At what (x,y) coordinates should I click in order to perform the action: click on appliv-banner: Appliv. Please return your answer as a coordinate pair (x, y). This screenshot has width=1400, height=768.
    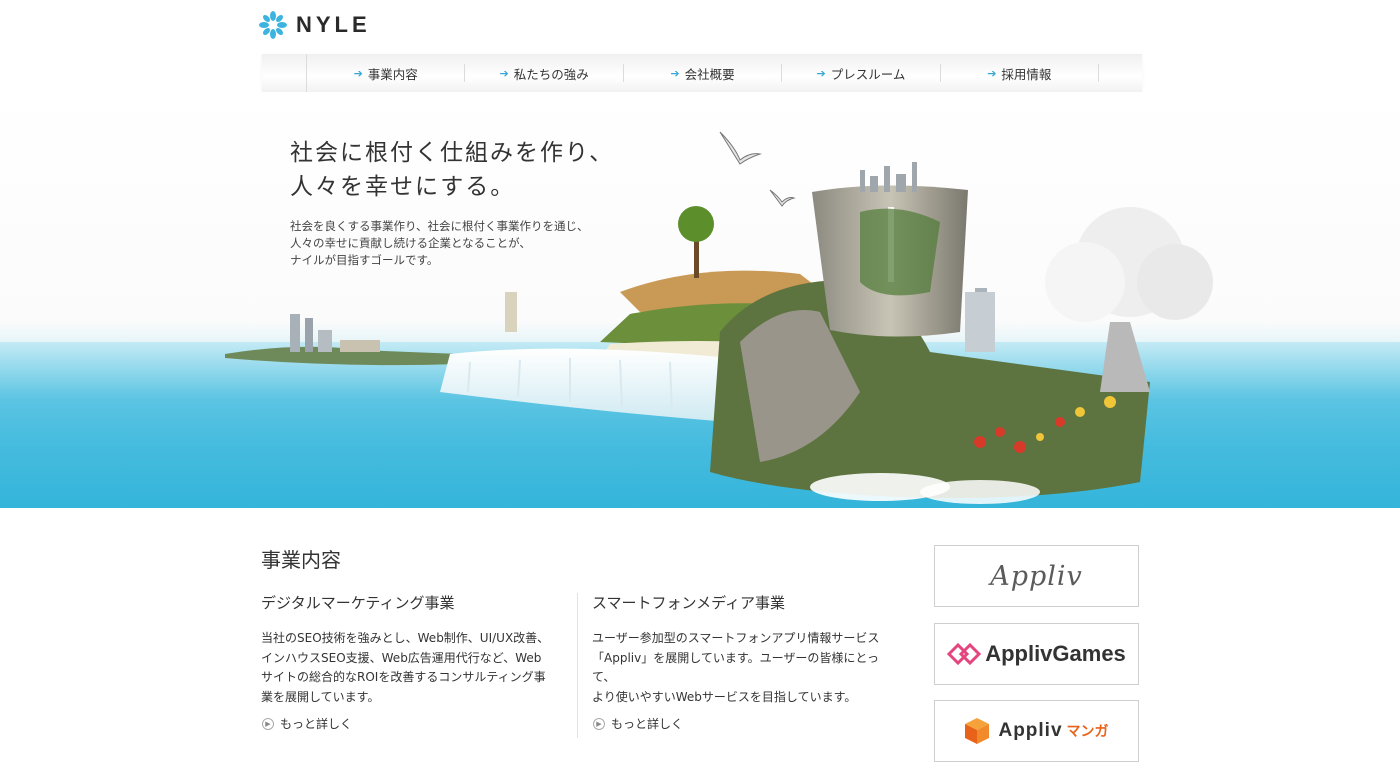
    Looking at the image, I should click on (1036, 576).